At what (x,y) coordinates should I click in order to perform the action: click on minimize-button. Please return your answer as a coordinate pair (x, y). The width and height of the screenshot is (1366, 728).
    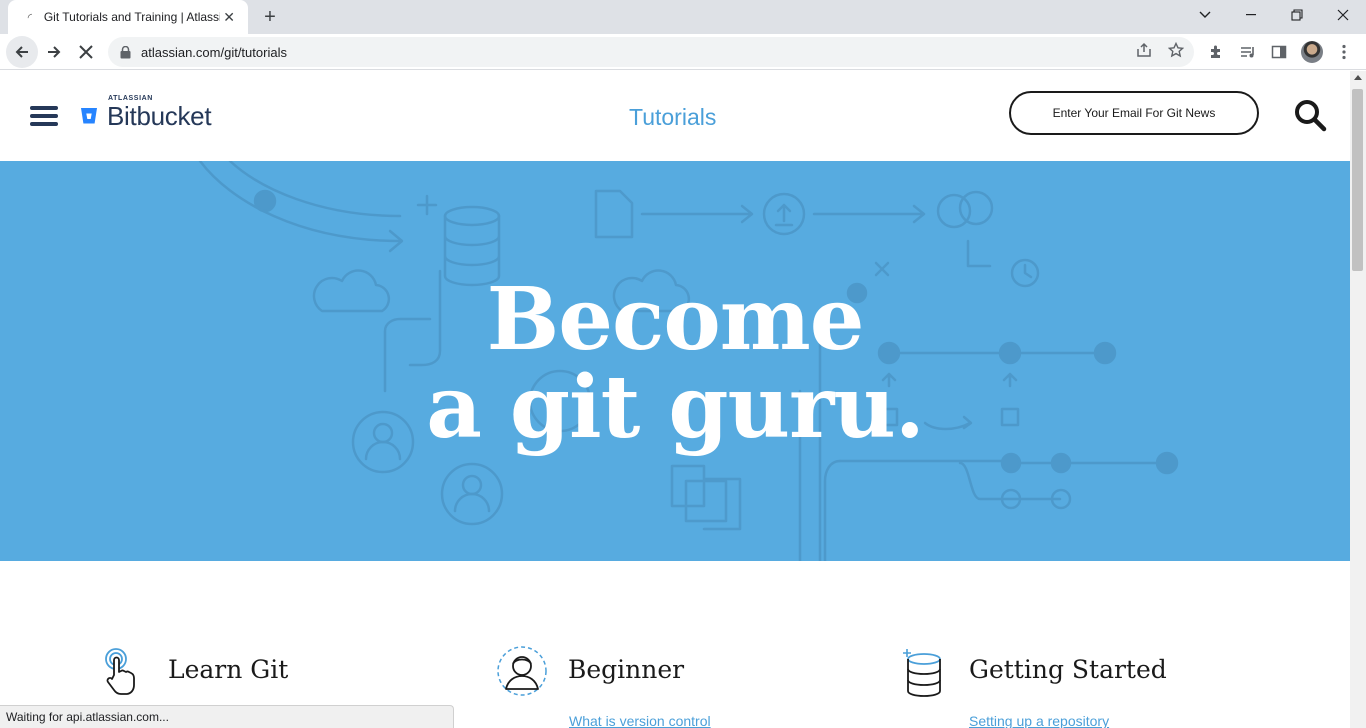
    Looking at the image, I should click on (1251, 15).